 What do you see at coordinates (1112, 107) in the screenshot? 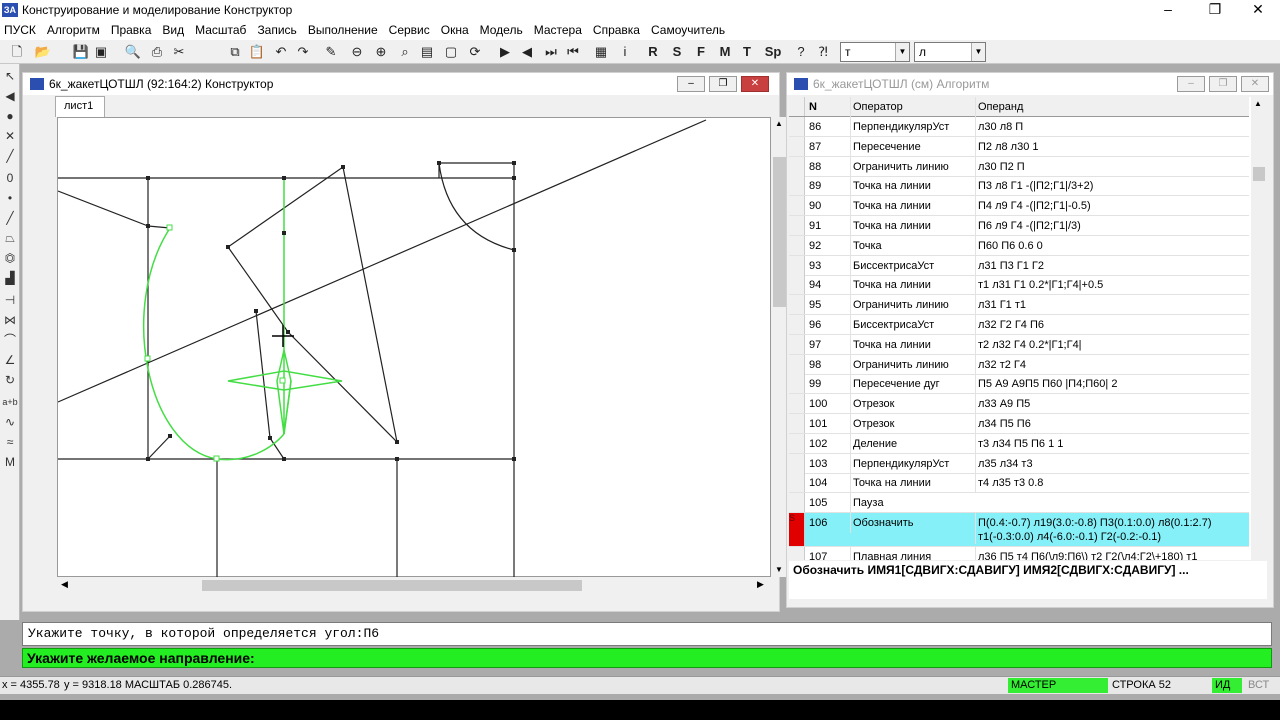
I see `column-operand: Операнд` at bounding box center [1112, 107].